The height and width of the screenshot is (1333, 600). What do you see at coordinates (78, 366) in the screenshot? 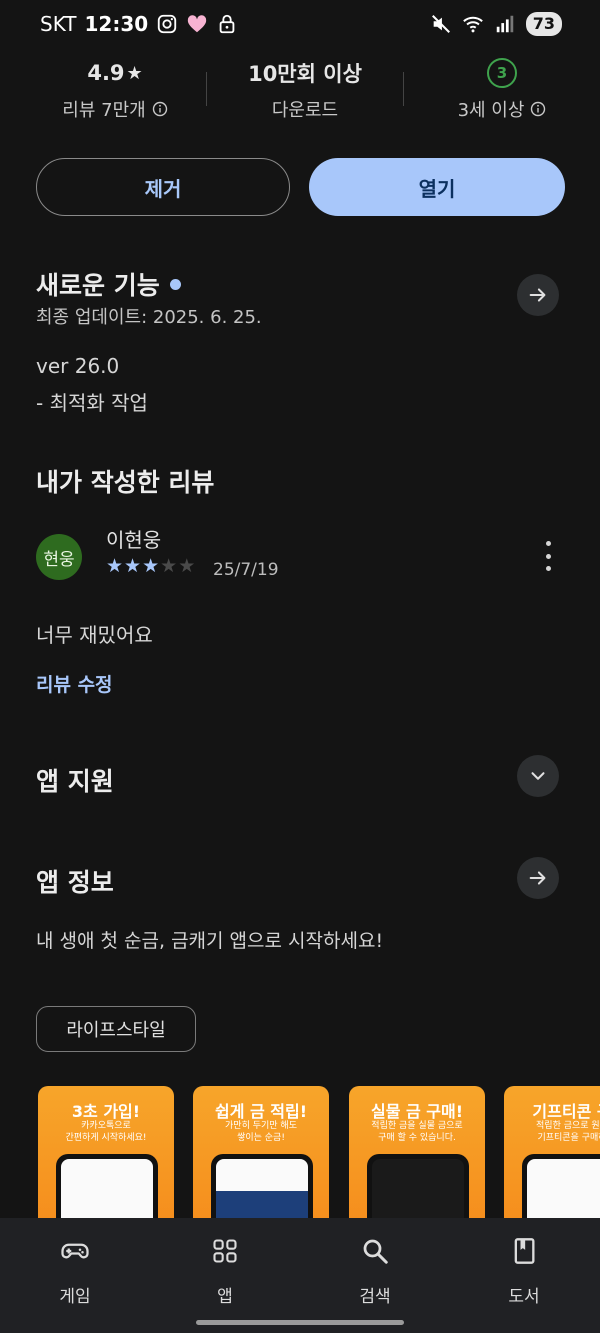
I see `version-text: ver 26.0` at bounding box center [78, 366].